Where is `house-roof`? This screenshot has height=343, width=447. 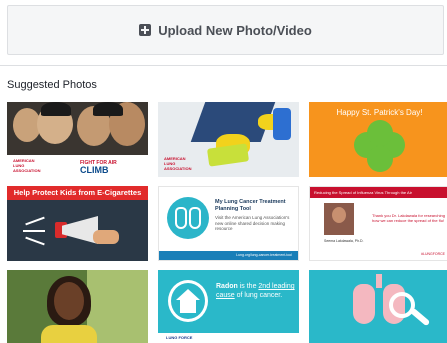
house-roof is located at coordinates (188, 294).